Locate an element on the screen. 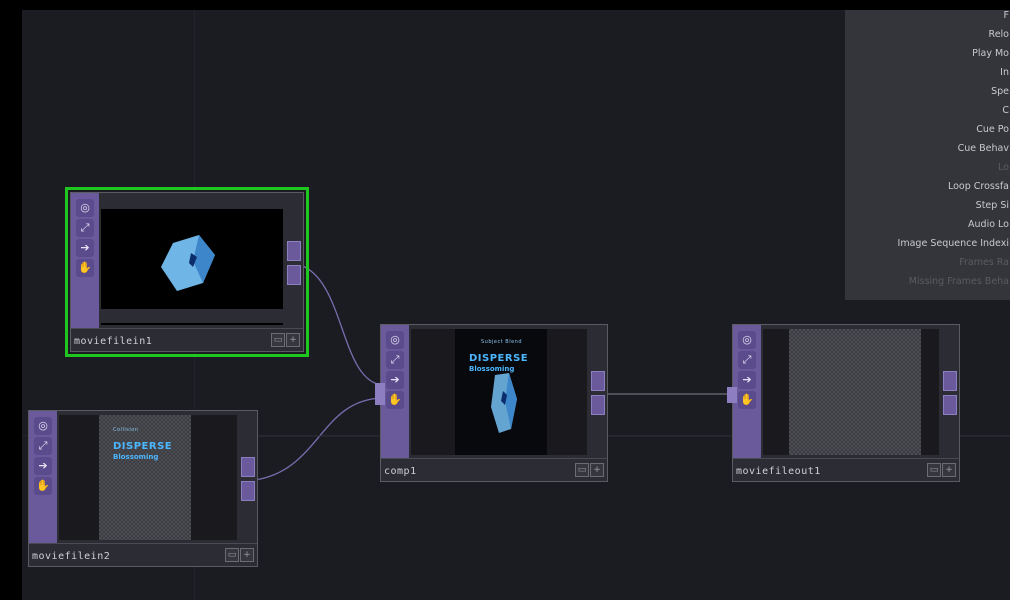  param-label: Relo is located at coordinates (927, 38).